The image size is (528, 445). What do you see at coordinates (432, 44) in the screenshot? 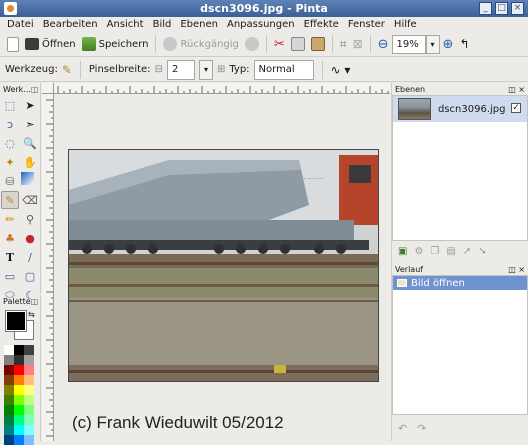
I see `zoom-dropdown: ▾` at bounding box center [432, 44].